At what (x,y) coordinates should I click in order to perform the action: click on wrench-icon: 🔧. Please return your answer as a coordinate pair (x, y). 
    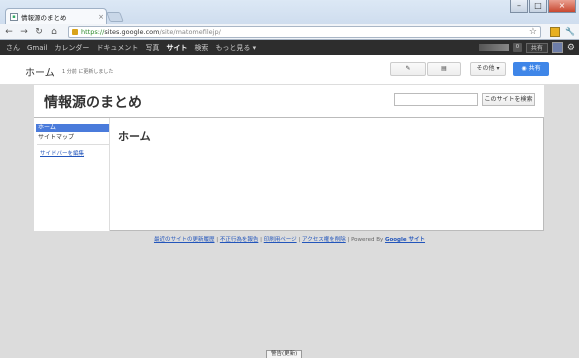
    Looking at the image, I should click on (570, 32).